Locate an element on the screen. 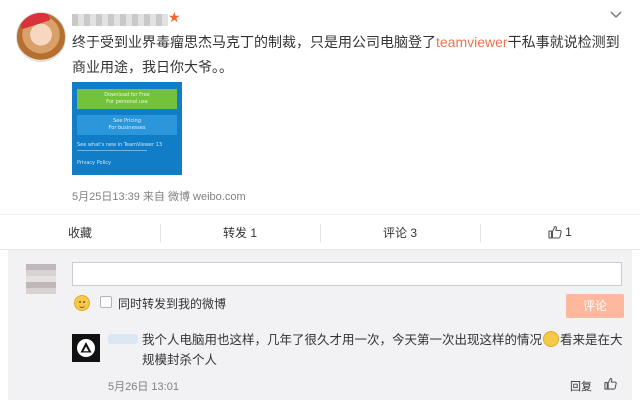  commenter-logo-icon is located at coordinates (86, 348).